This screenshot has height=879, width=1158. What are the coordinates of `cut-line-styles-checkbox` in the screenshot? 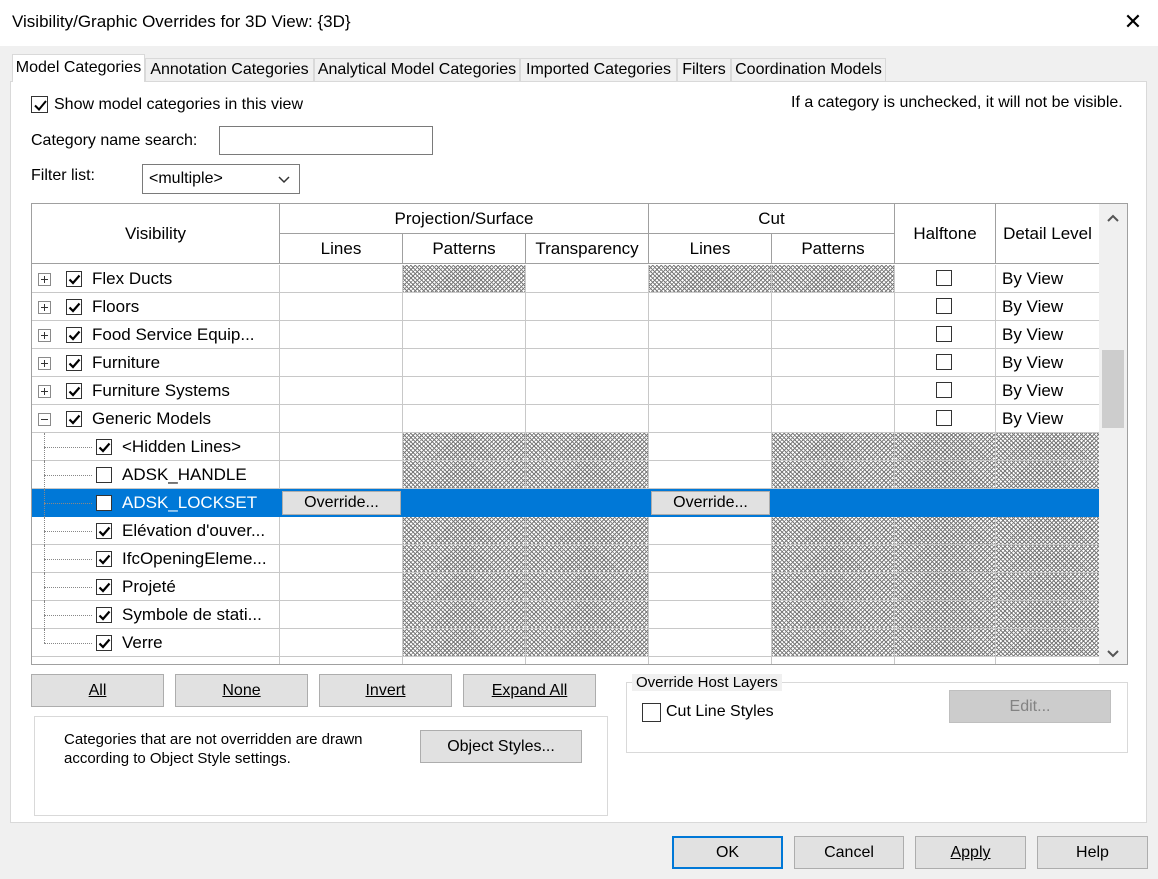 It's located at (651, 712).